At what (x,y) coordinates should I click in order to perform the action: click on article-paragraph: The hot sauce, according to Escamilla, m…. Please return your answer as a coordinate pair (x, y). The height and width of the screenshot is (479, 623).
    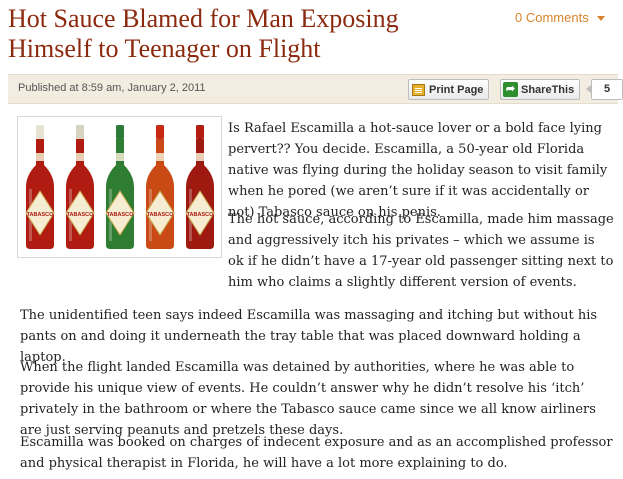
    Looking at the image, I should click on (421, 251).